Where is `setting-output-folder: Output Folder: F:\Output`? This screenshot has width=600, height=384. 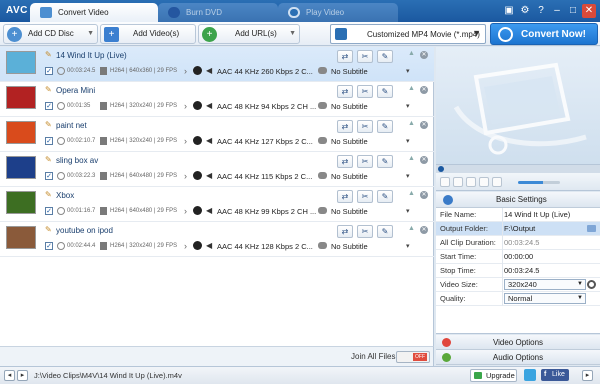 setting-output-folder: Output Folder: F:\Output is located at coordinates (518, 229).